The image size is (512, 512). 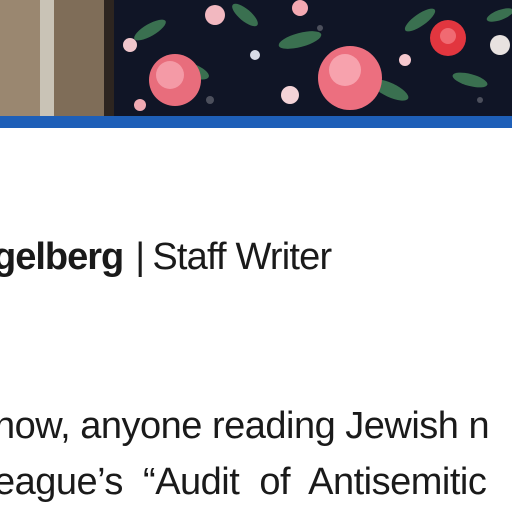 I want to click on author-role: Staff Writer, so click(x=242, y=257).